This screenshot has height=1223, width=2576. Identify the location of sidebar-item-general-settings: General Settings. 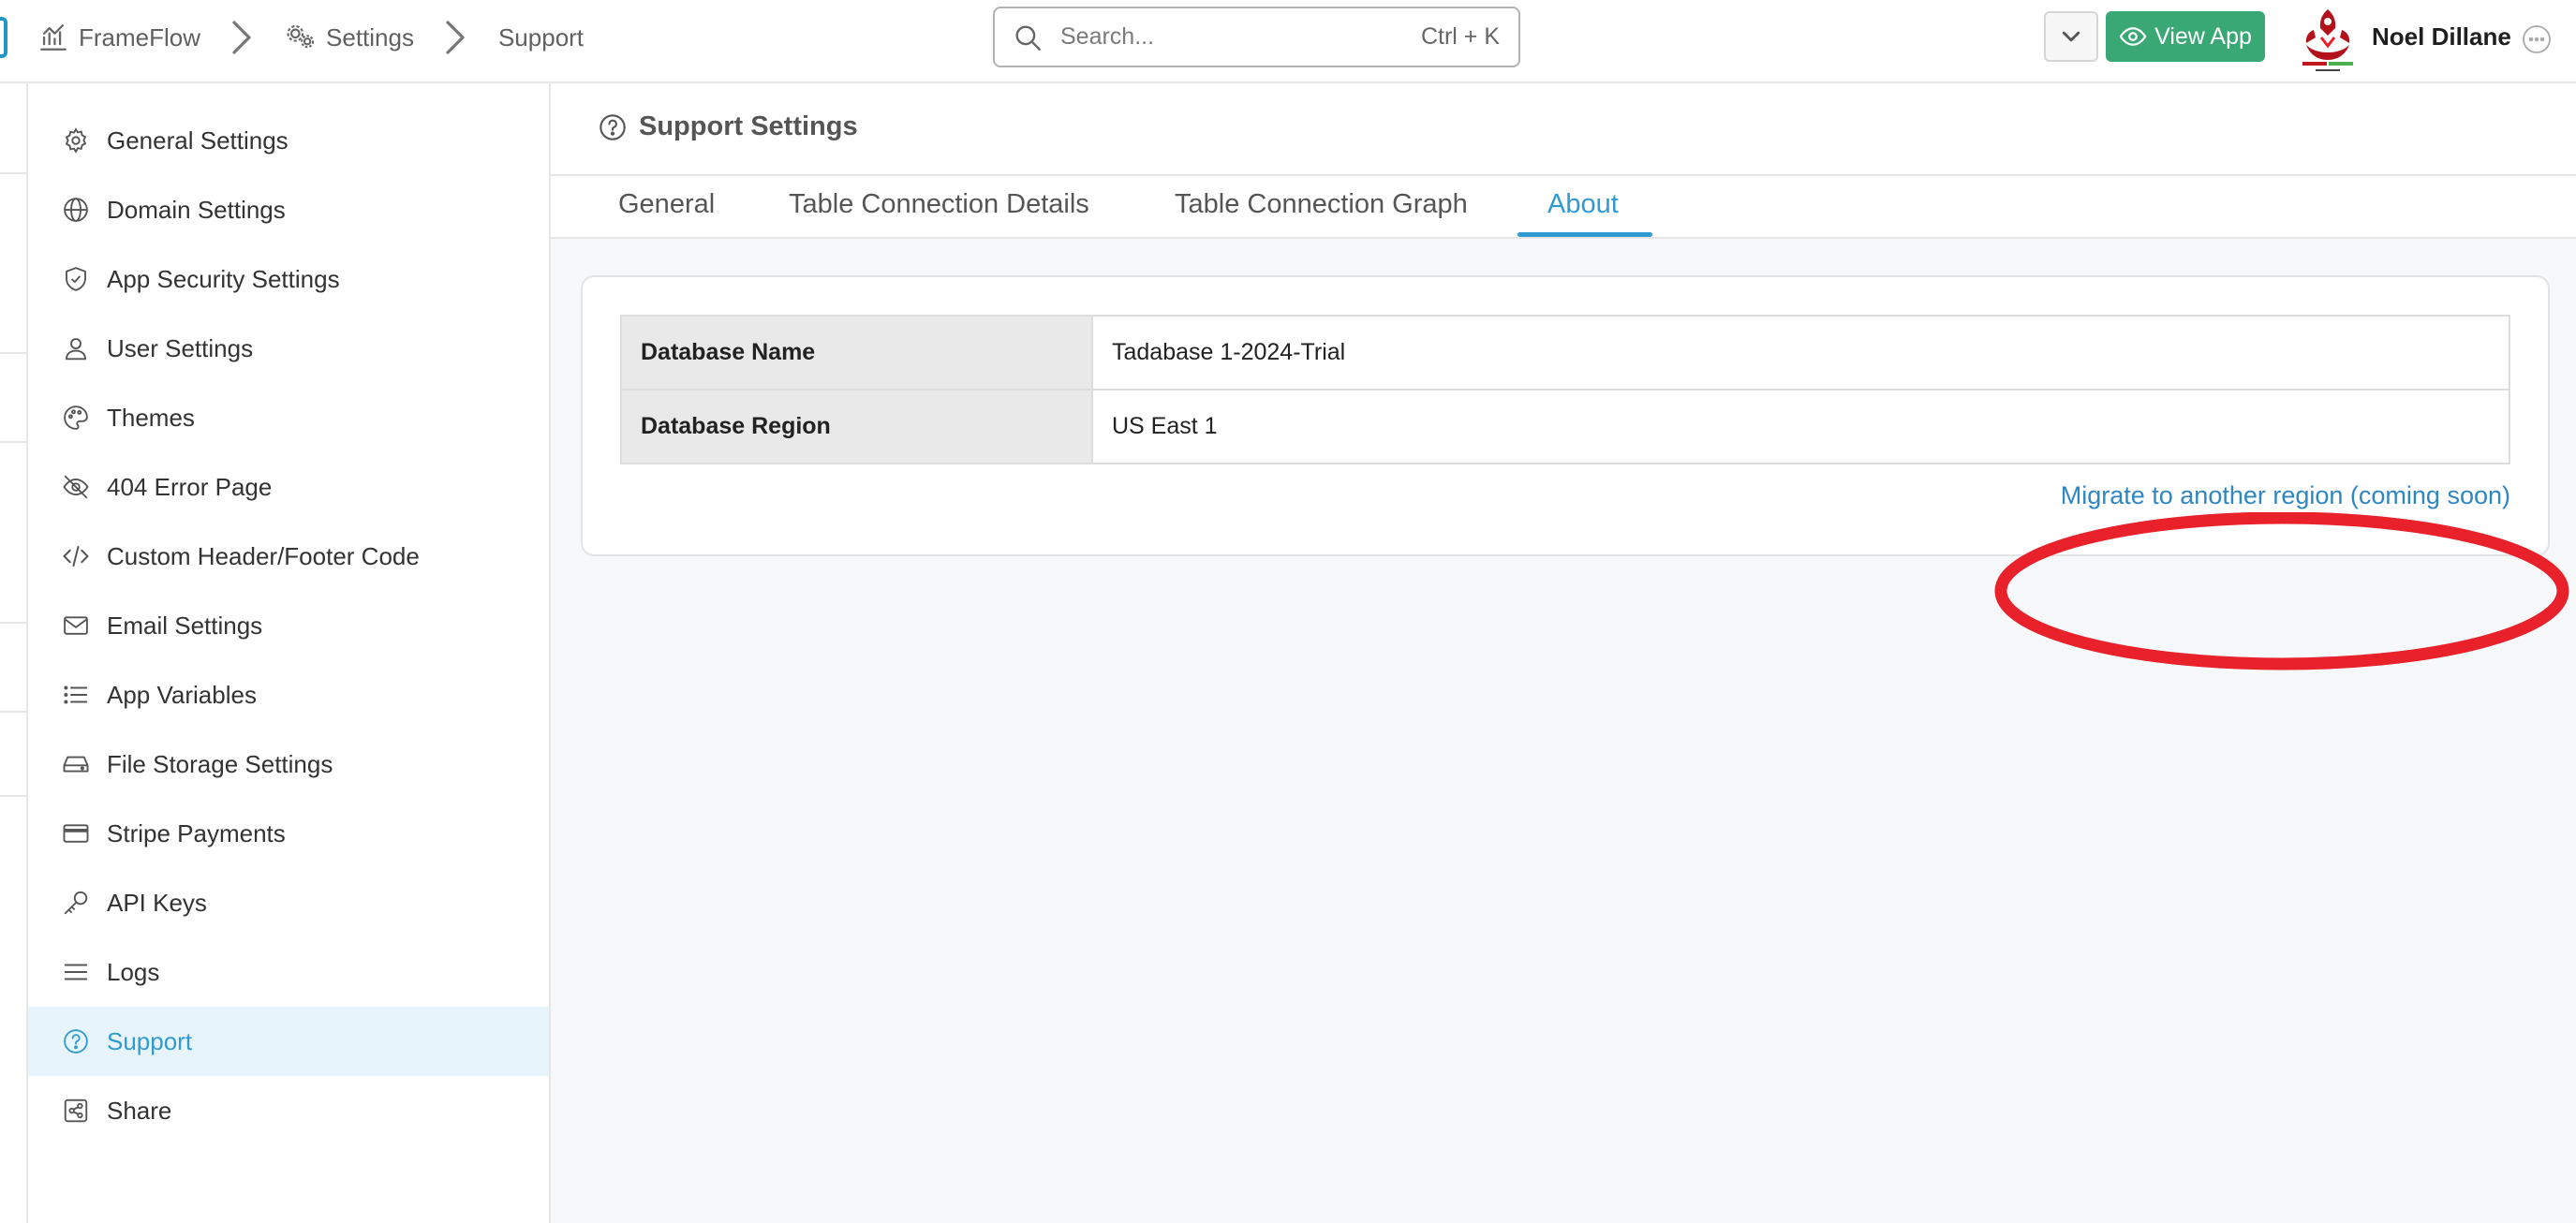
(288, 140).